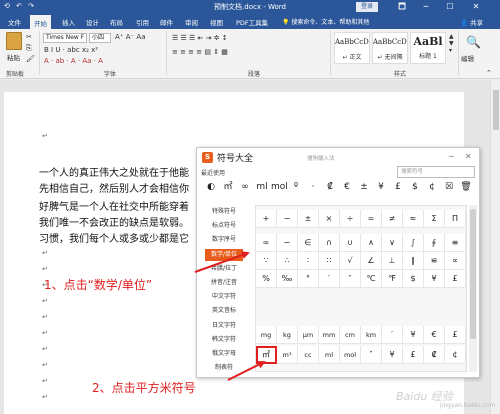 This screenshot has width=500, height=414. I want to click on watermark-url: jingyan.baidu.com, so click(468, 405).